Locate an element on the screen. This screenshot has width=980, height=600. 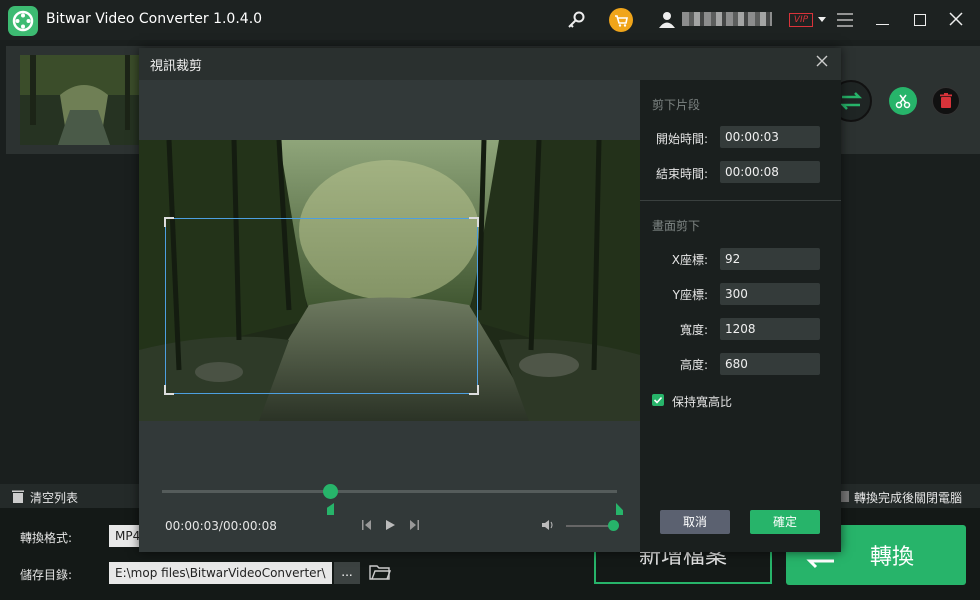
user-icon is located at coordinates (667, 21).